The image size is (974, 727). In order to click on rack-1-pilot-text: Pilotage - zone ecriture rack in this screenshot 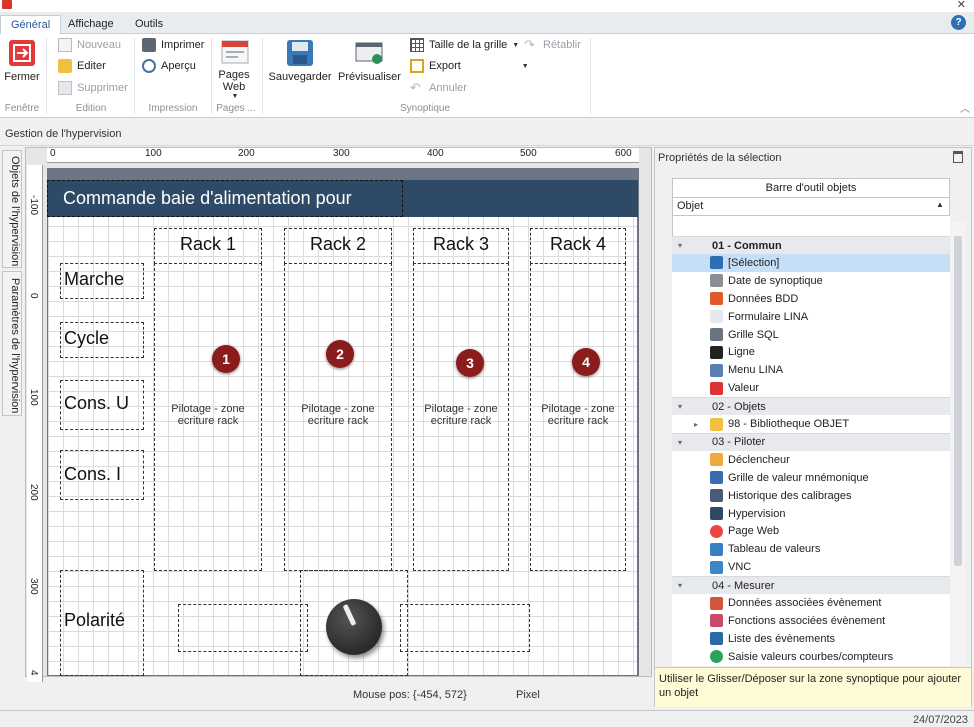, I will do `click(208, 415)`.